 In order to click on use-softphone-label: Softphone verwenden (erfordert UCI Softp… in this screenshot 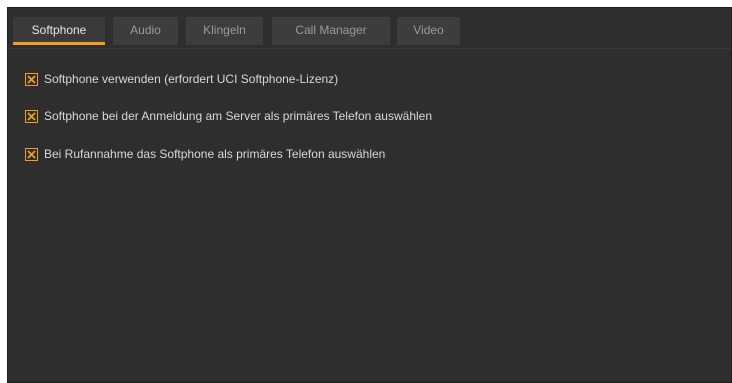, I will do `click(191, 79)`.